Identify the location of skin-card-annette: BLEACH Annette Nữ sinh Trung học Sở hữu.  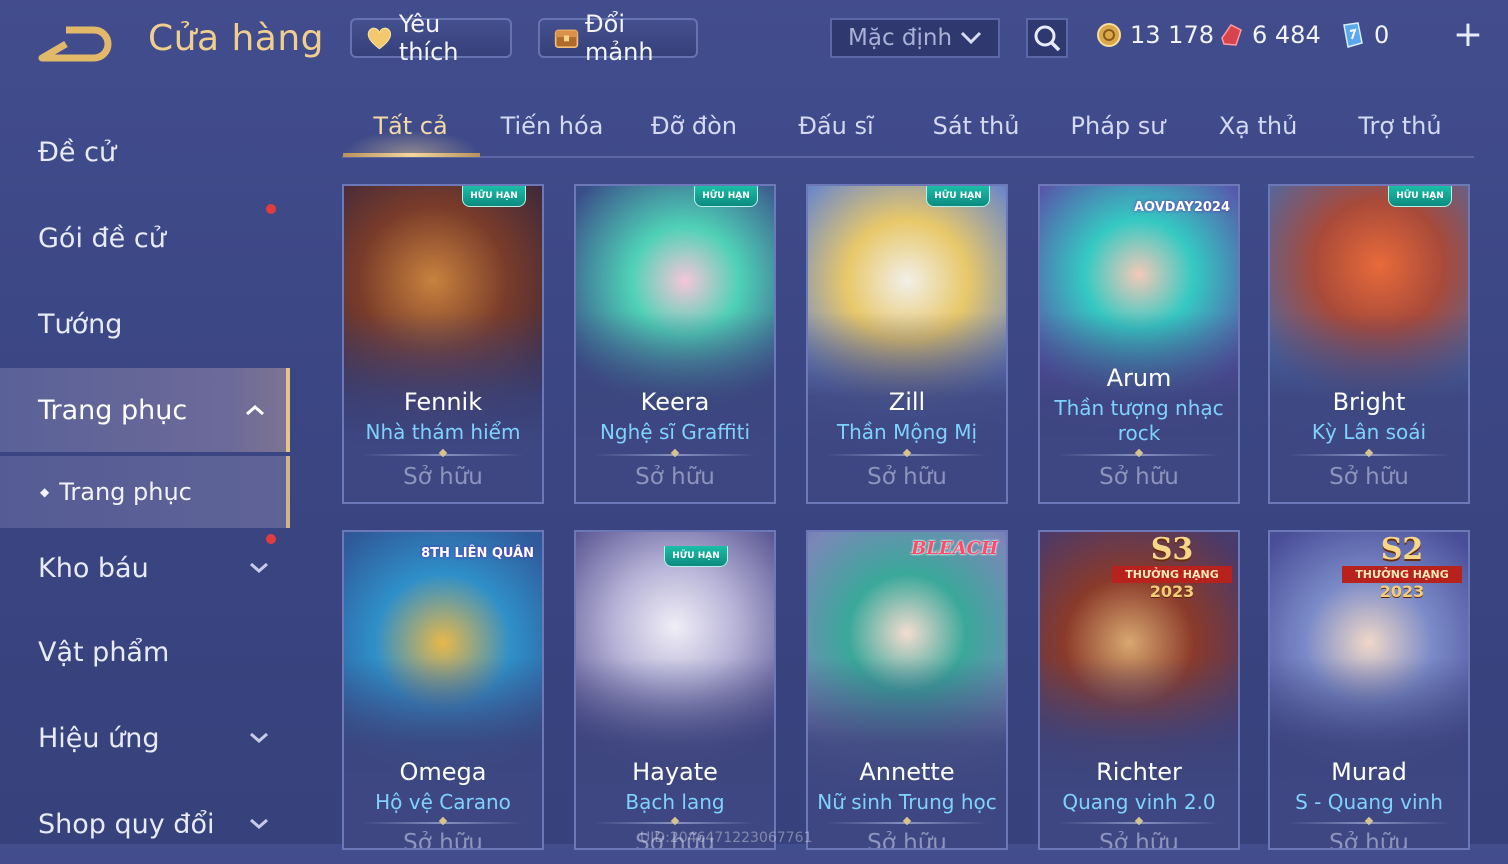
(907, 690).